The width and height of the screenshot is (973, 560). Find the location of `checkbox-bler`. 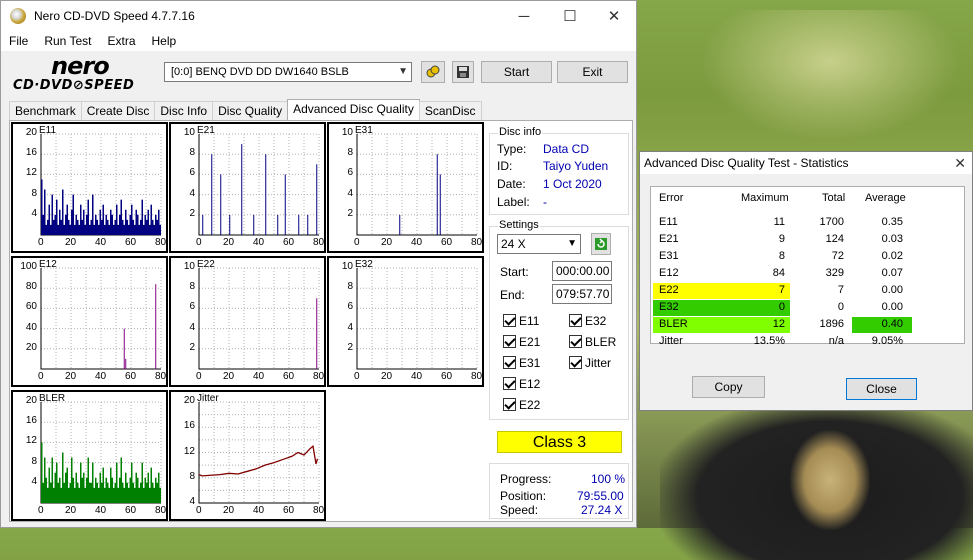

checkbox-bler is located at coordinates (575, 341).